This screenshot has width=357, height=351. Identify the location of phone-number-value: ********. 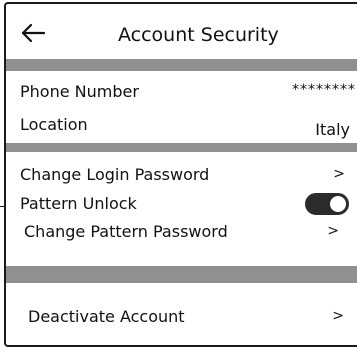
(324, 90).